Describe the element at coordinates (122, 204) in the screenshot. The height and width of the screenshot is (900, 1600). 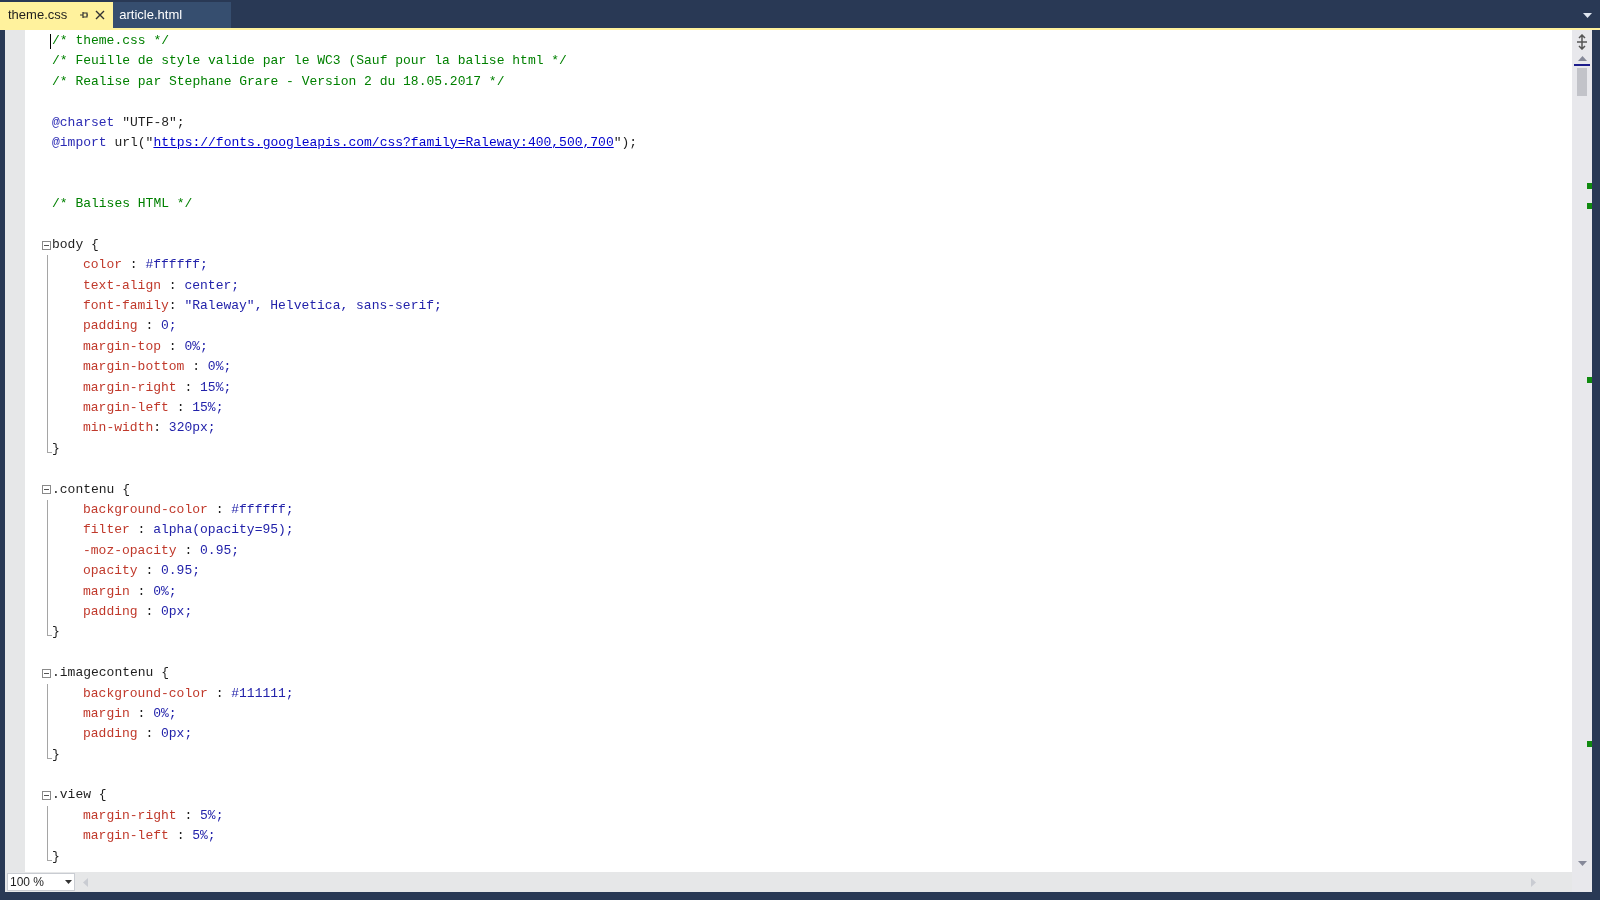
I see `code-line: /* Balises HTML */` at that location.